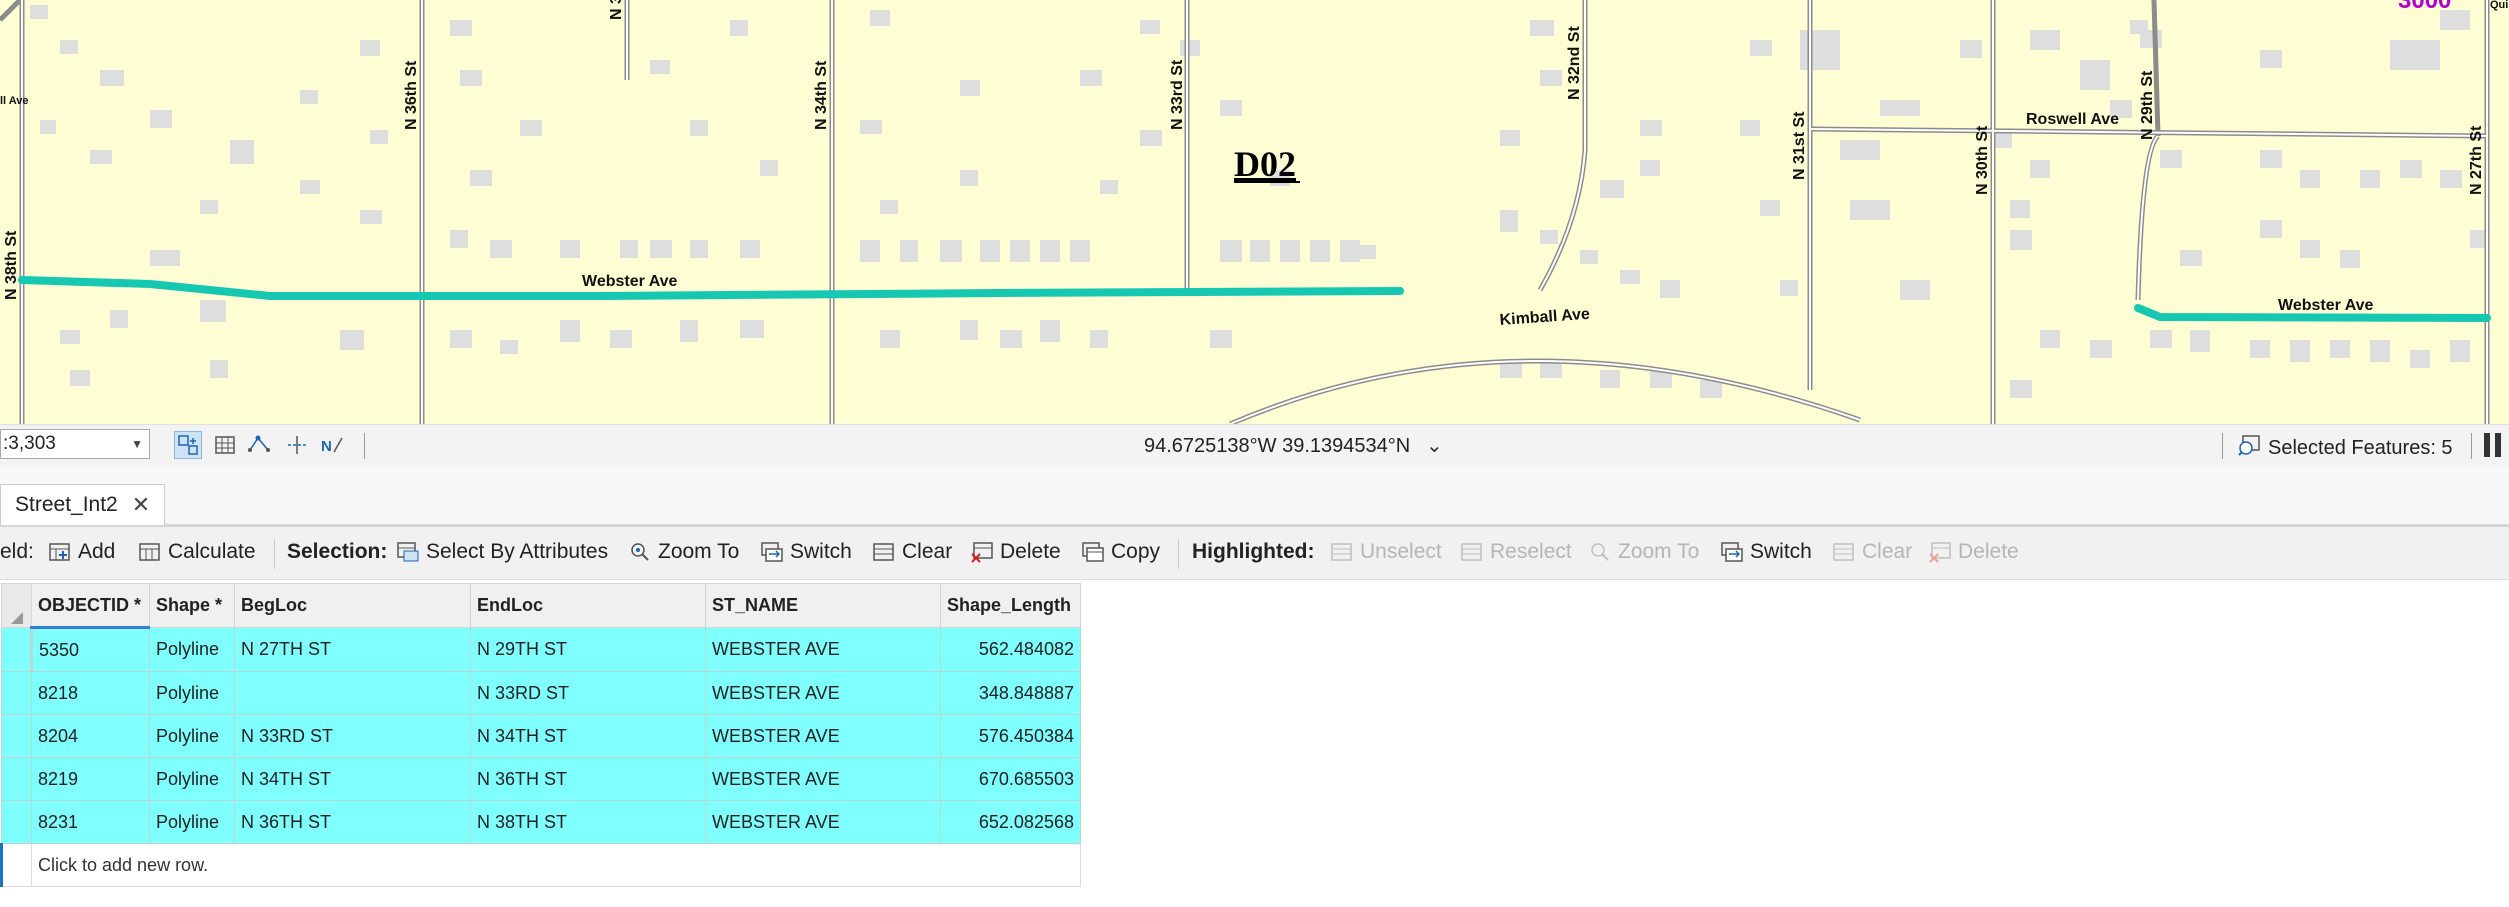 The width and height of the screenshot is (2509, 907). I want to click on zoom-to-label: Zoom To, so click(699, 551).